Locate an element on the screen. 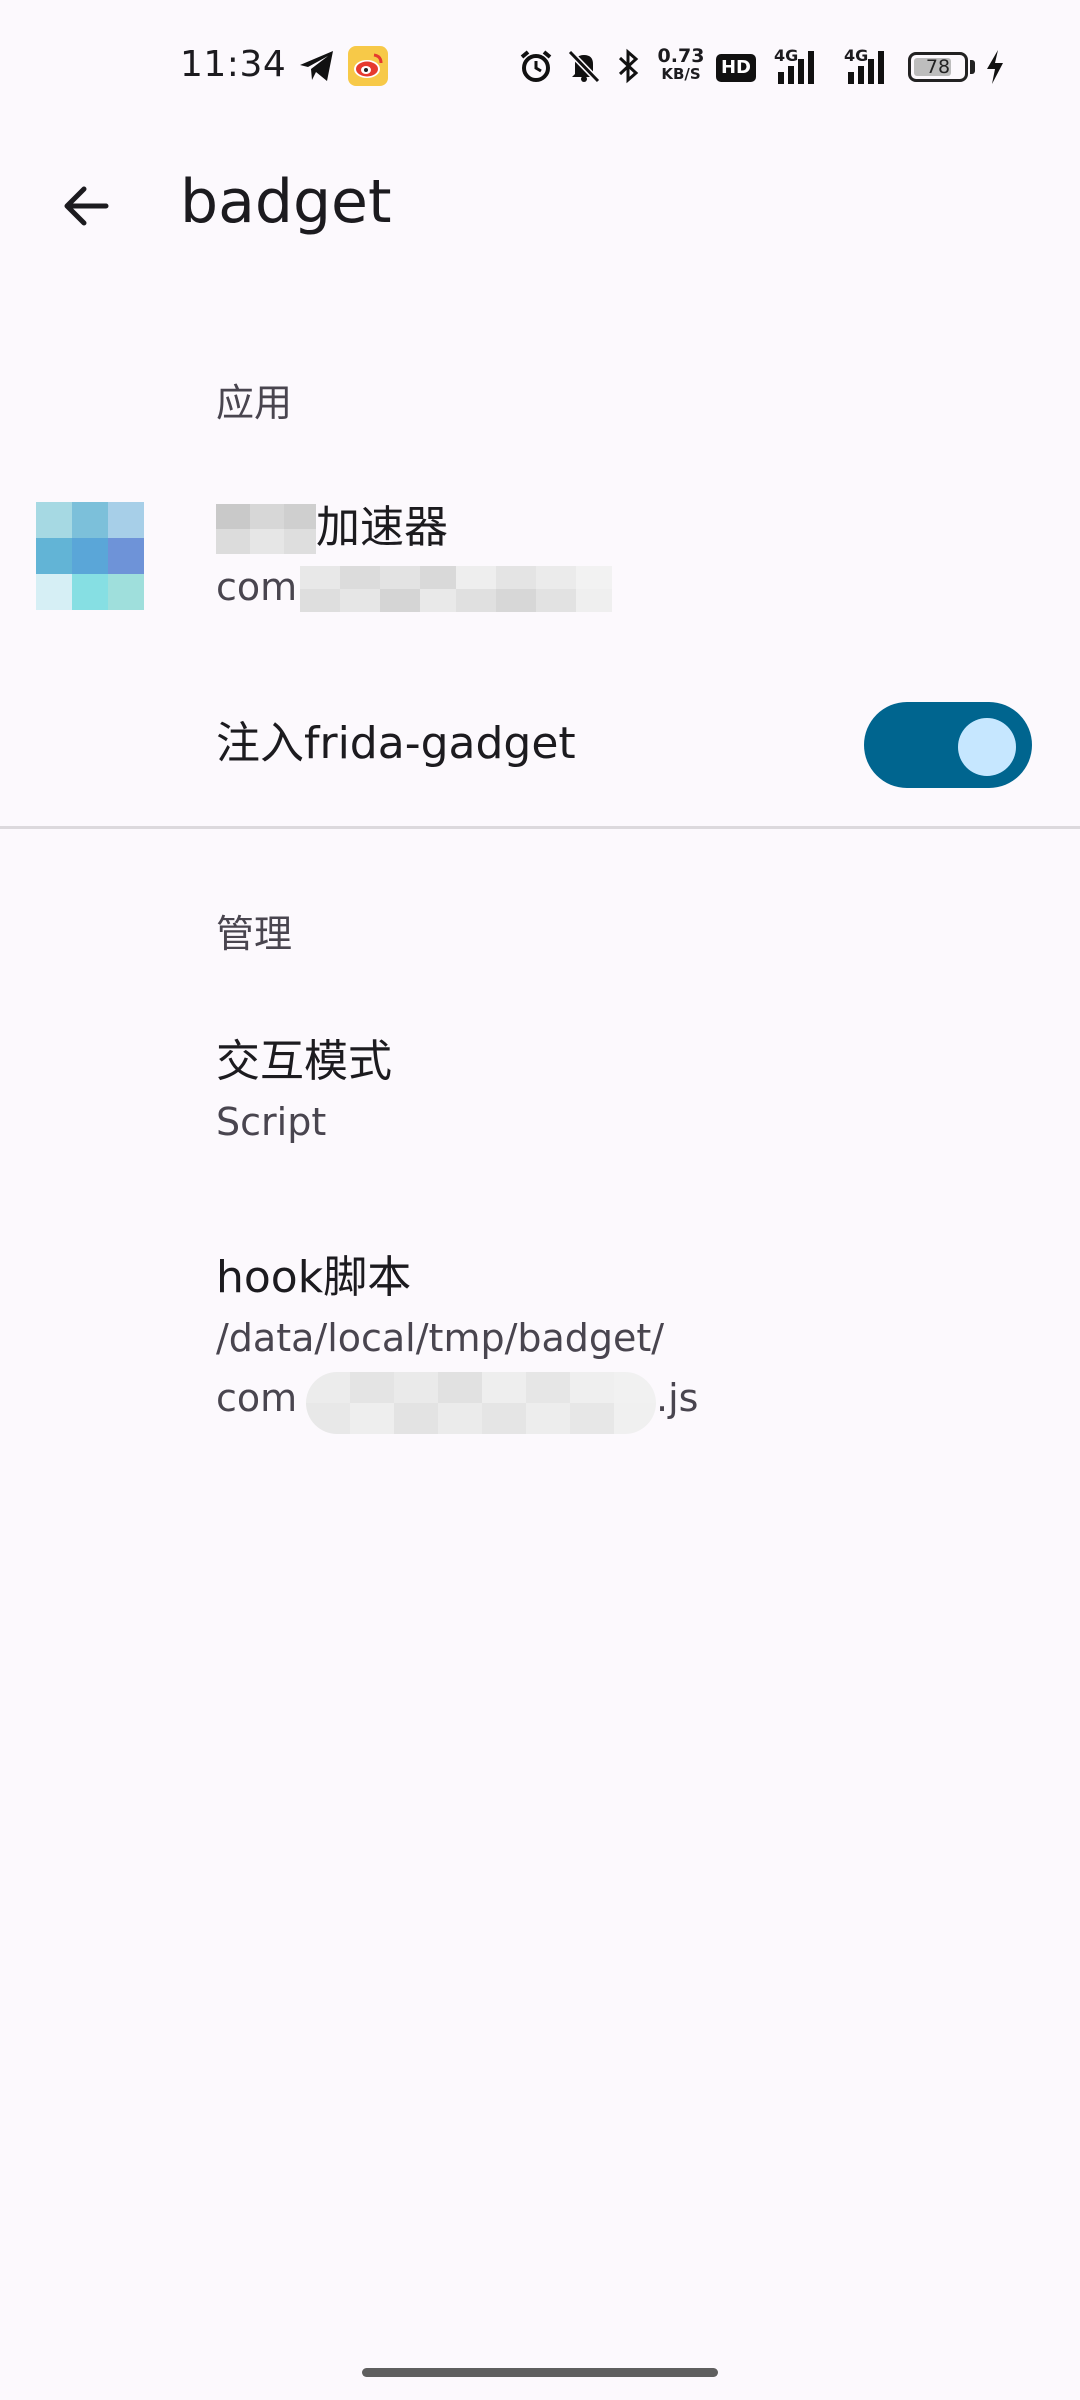 The height and width of the screenshot is (2400, 1080). bluetooth-icon is located at coordinates (628, 66).